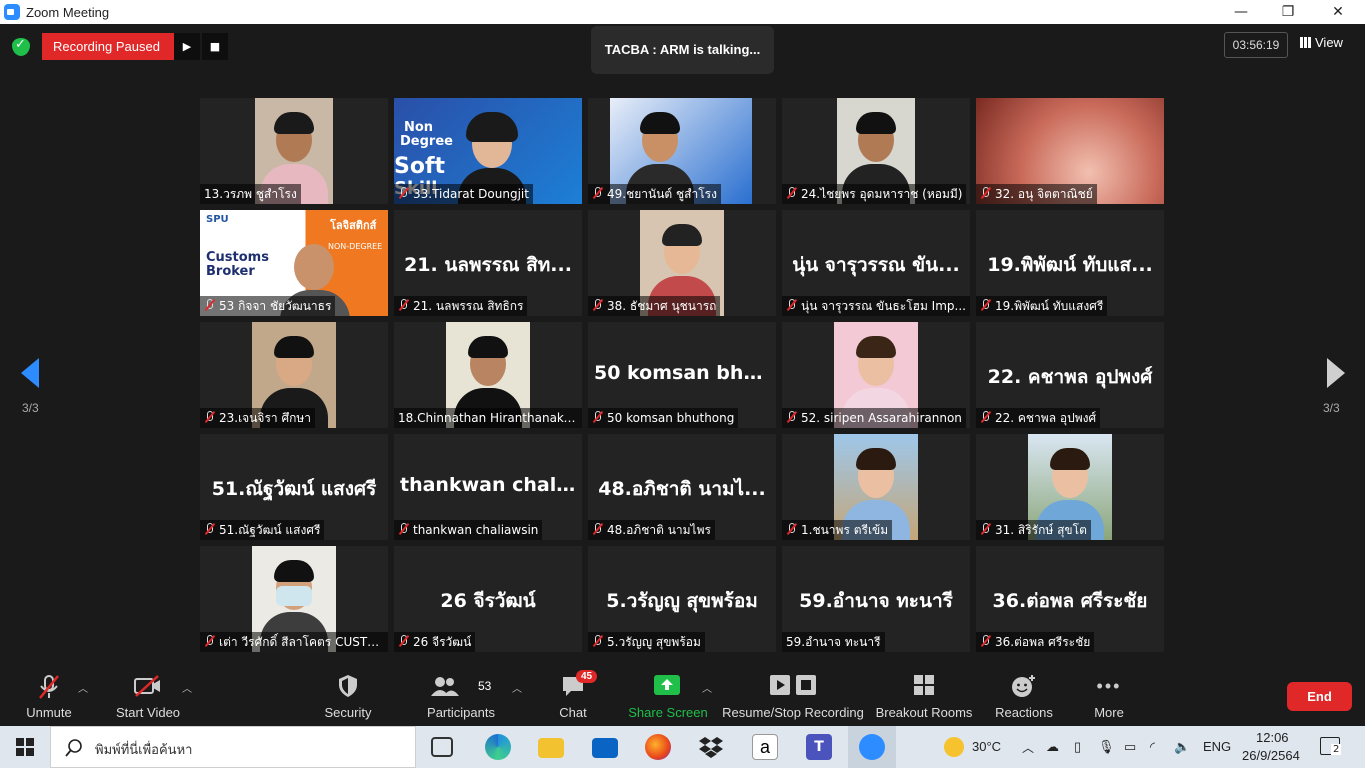 This screenshot has width=1365, height=768. What do you see at coordinates (707, 687) in the screenshot?
I see `share-options-caret-icon: ︿` at bounding box center [707, 687].